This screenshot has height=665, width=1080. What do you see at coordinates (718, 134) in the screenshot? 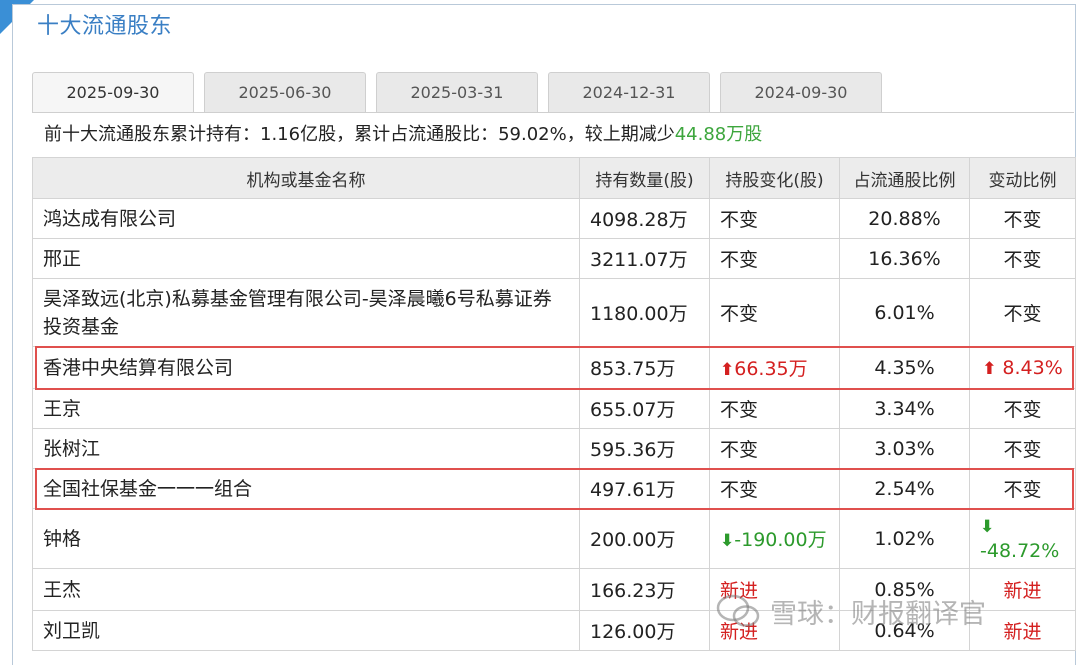
I see `summary-decrease-value: 44.88万股` at bounding box center [718, 134].